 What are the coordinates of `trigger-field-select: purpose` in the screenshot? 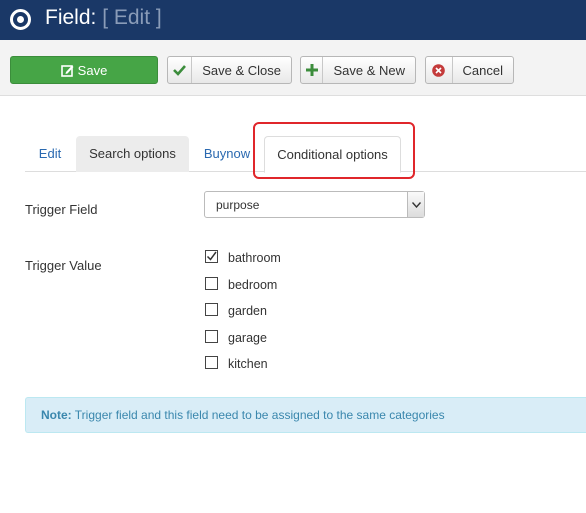 It's located at (314, 204).